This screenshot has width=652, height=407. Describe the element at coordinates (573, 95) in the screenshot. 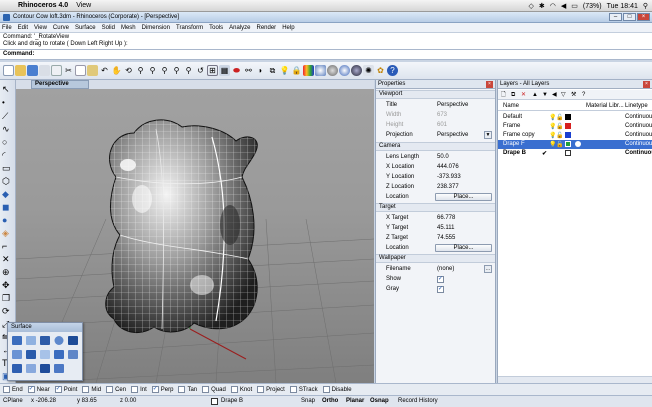

I see `tools-icon: ⚒` at that location.